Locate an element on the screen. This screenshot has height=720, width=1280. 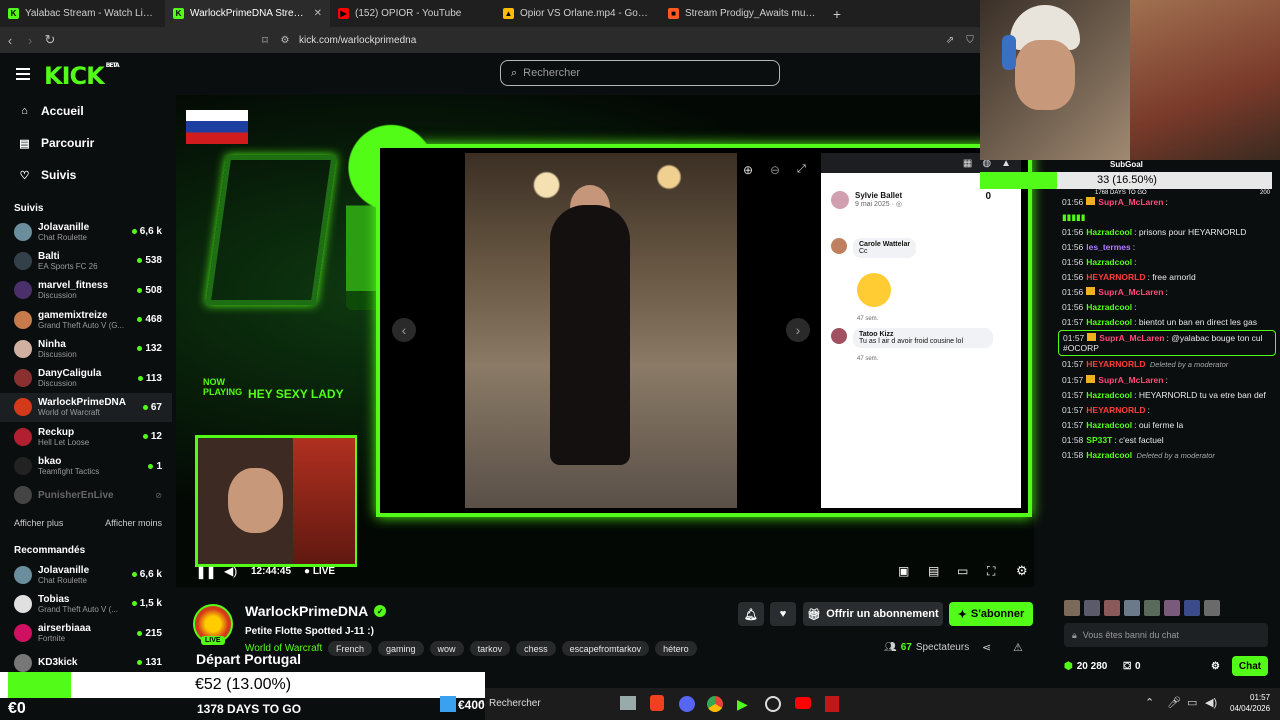
channel-name: WarlockPrimeDNA ✓ is located at coordinates (316, 611).